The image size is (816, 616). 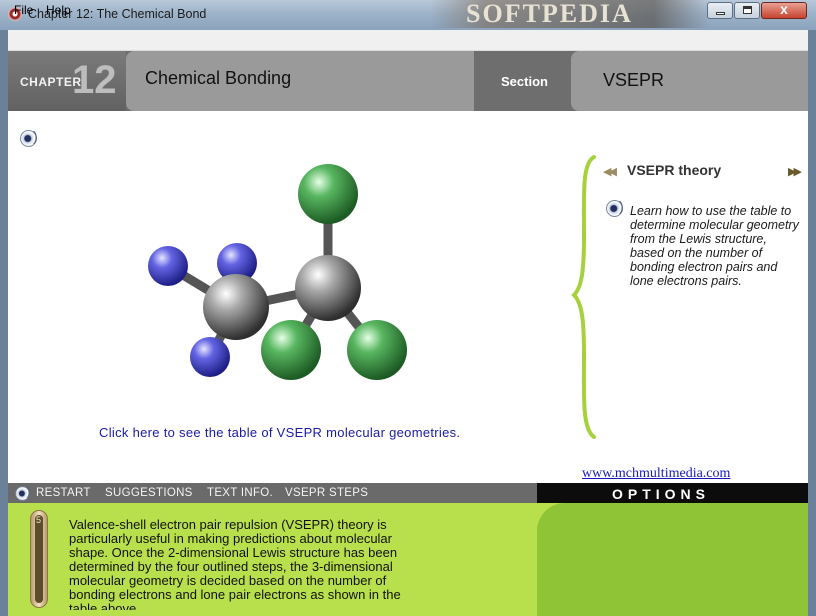 I want to click on toolbar-speaker-icon, so click(x=22, y=493).